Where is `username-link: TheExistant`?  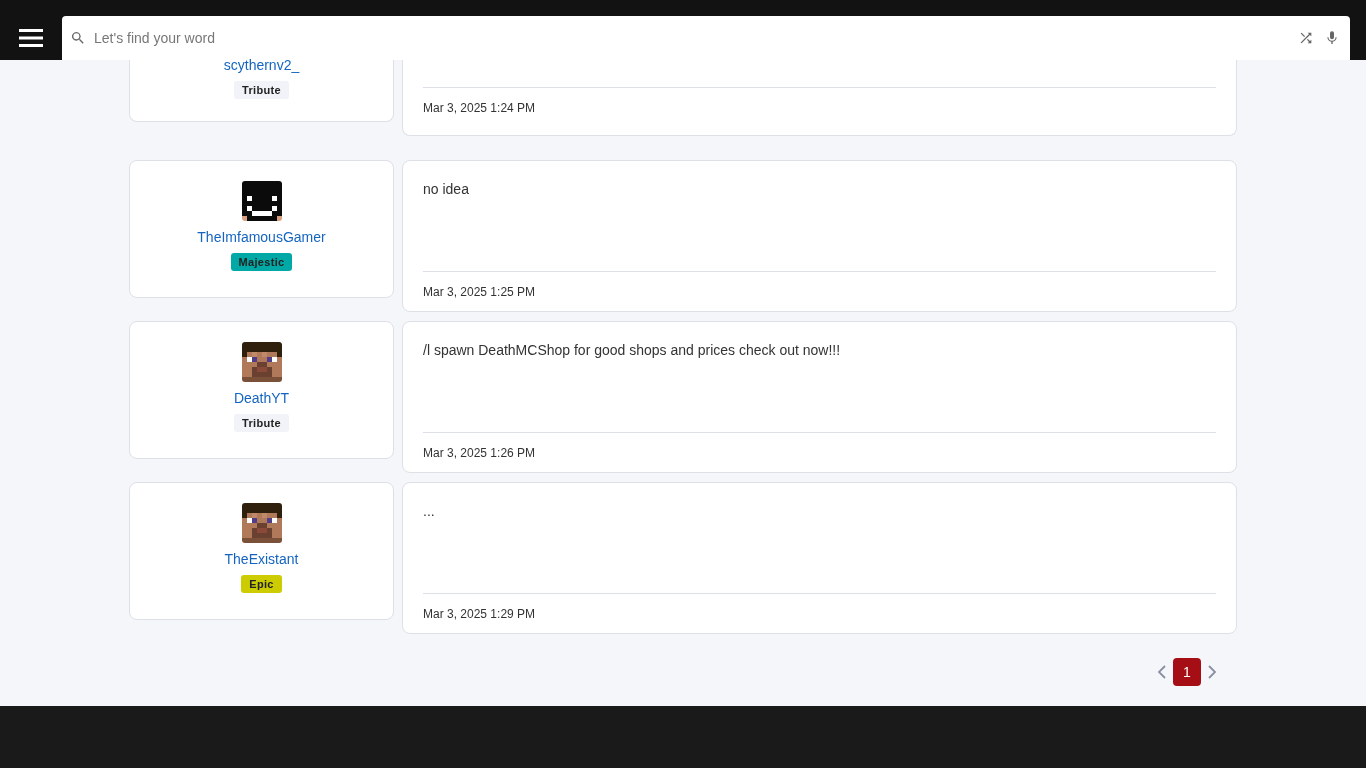
username-link: TheExistant is located at coordinates (261, 559).